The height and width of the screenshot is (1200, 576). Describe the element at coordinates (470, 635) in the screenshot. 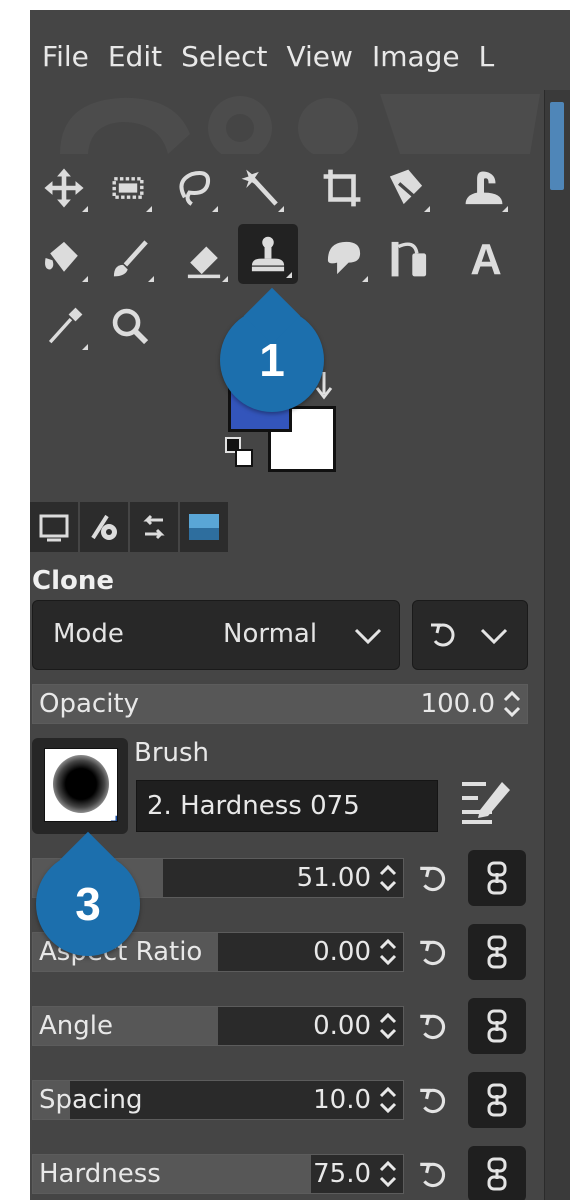

I see `mode-reset-dropdown` at that location.